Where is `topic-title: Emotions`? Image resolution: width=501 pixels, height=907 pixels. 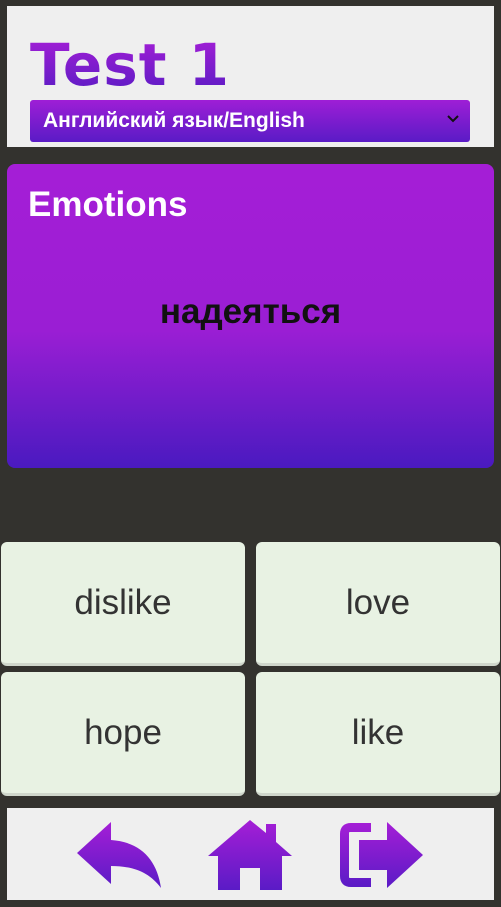
topic-title: Emotions is located at coordinates (108, 204).